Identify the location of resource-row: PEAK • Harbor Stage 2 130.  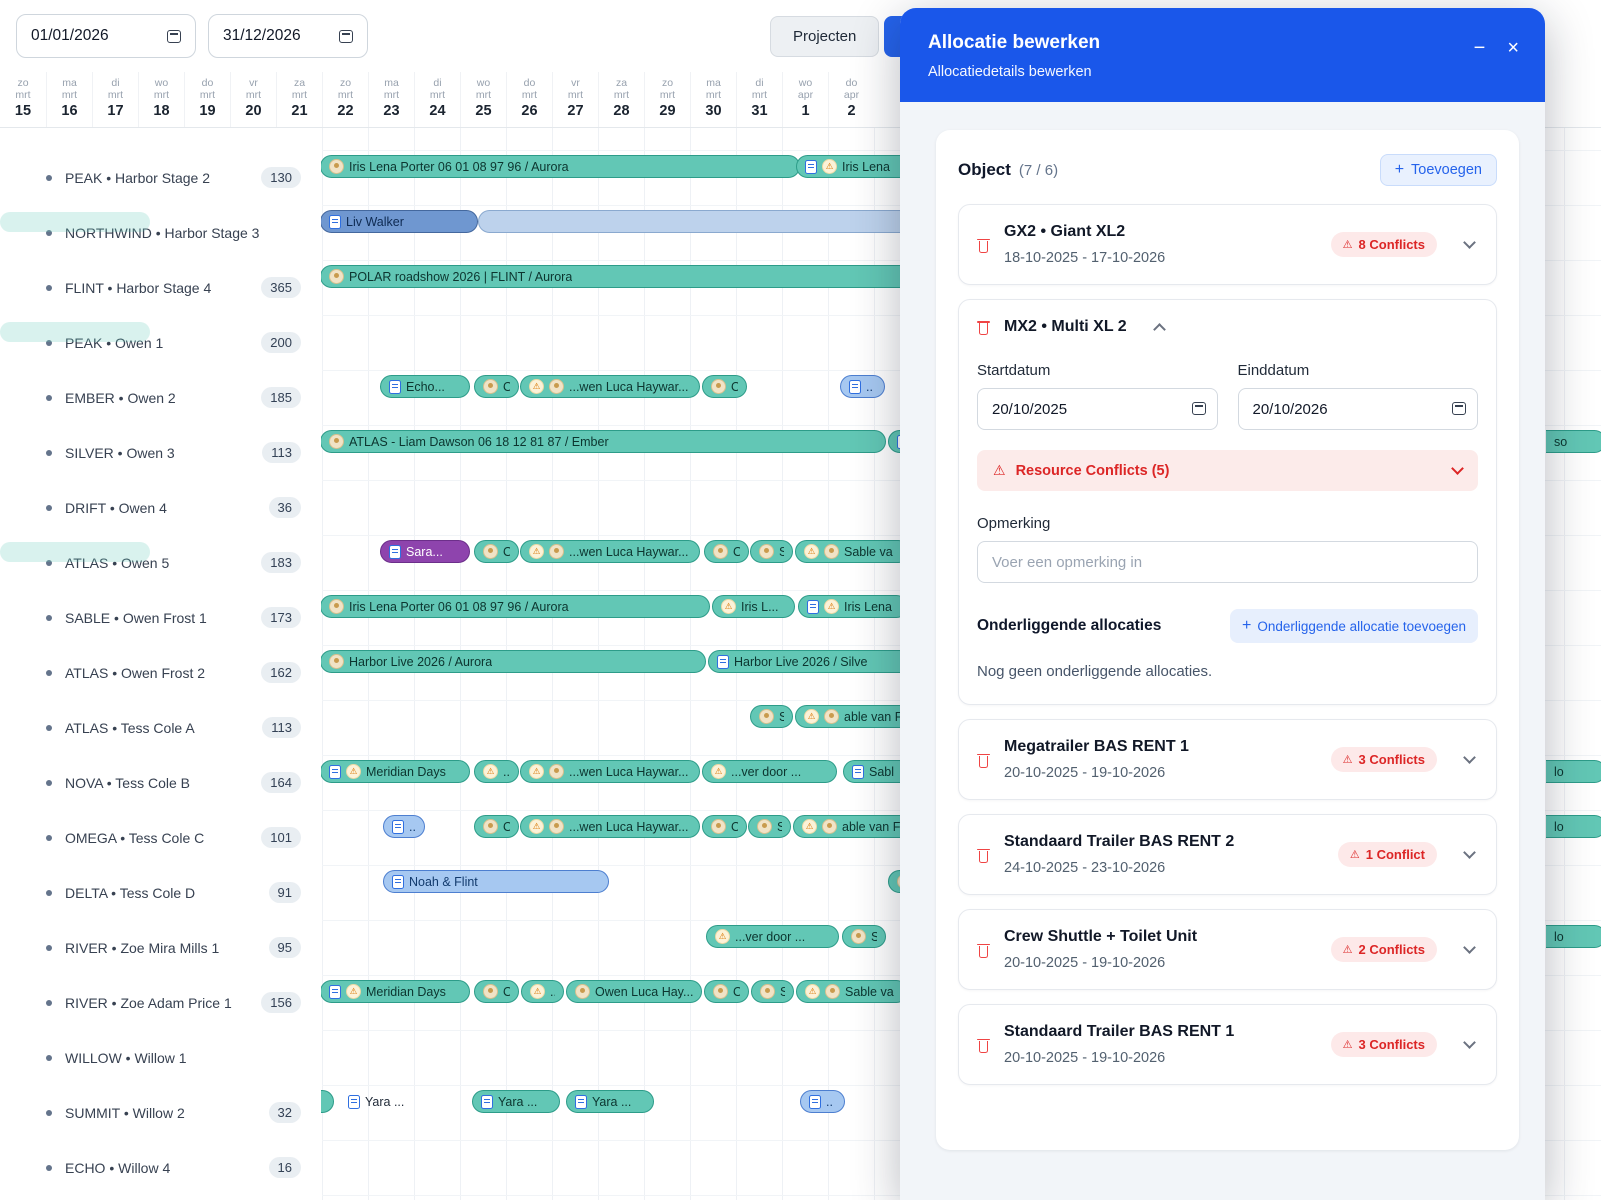
(160, 177).